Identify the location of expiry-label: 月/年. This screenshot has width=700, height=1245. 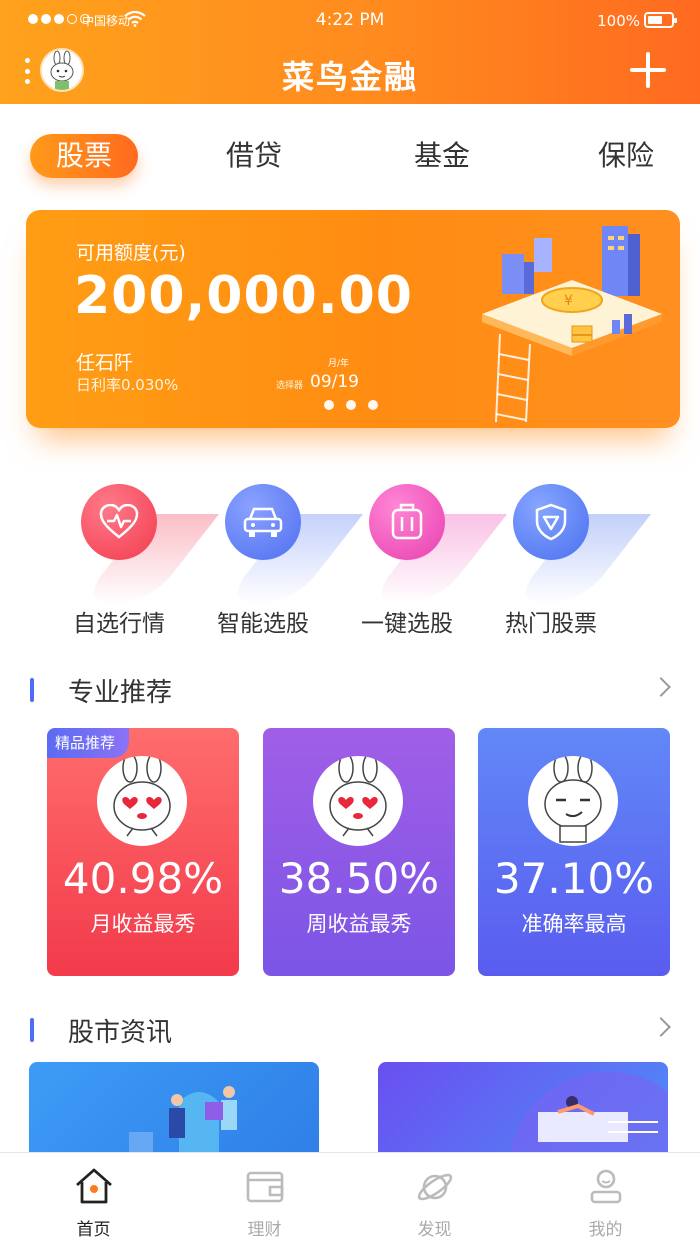
(339, 364).